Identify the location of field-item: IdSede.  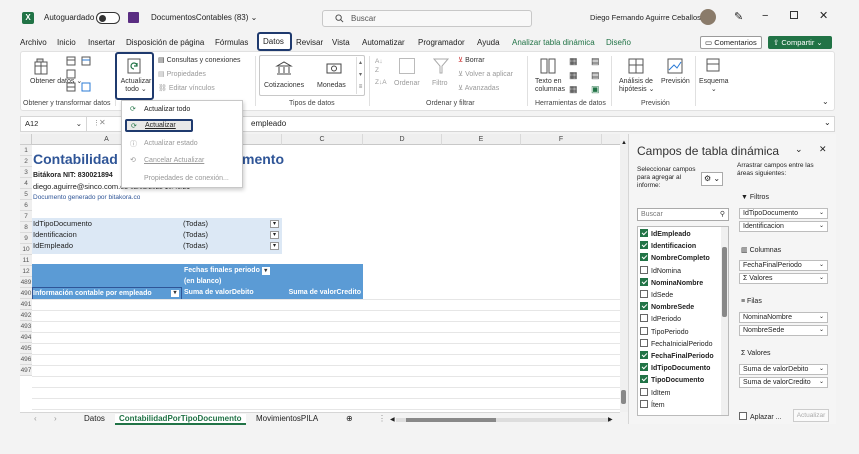
(656, 296).